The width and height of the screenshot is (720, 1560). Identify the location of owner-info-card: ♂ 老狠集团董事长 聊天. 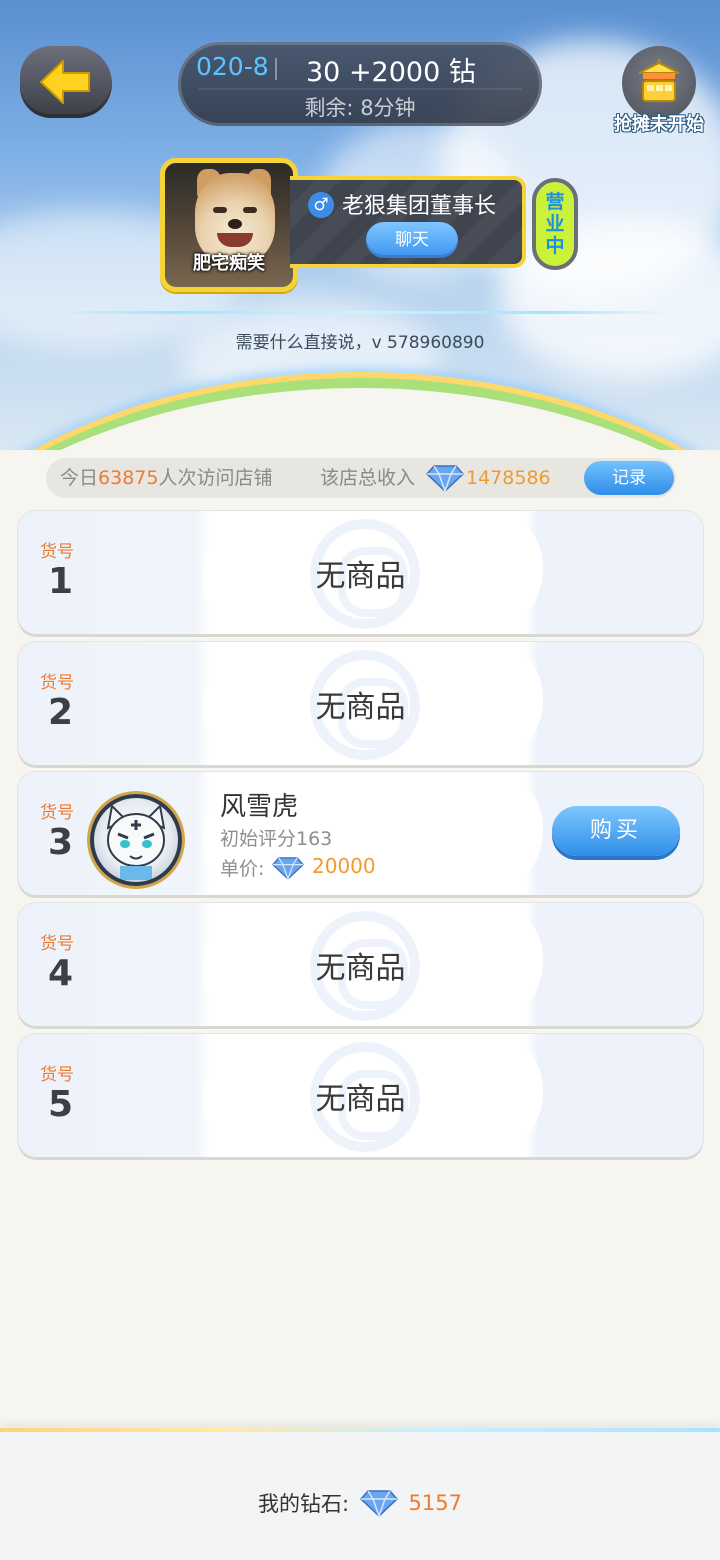
(408, 222).